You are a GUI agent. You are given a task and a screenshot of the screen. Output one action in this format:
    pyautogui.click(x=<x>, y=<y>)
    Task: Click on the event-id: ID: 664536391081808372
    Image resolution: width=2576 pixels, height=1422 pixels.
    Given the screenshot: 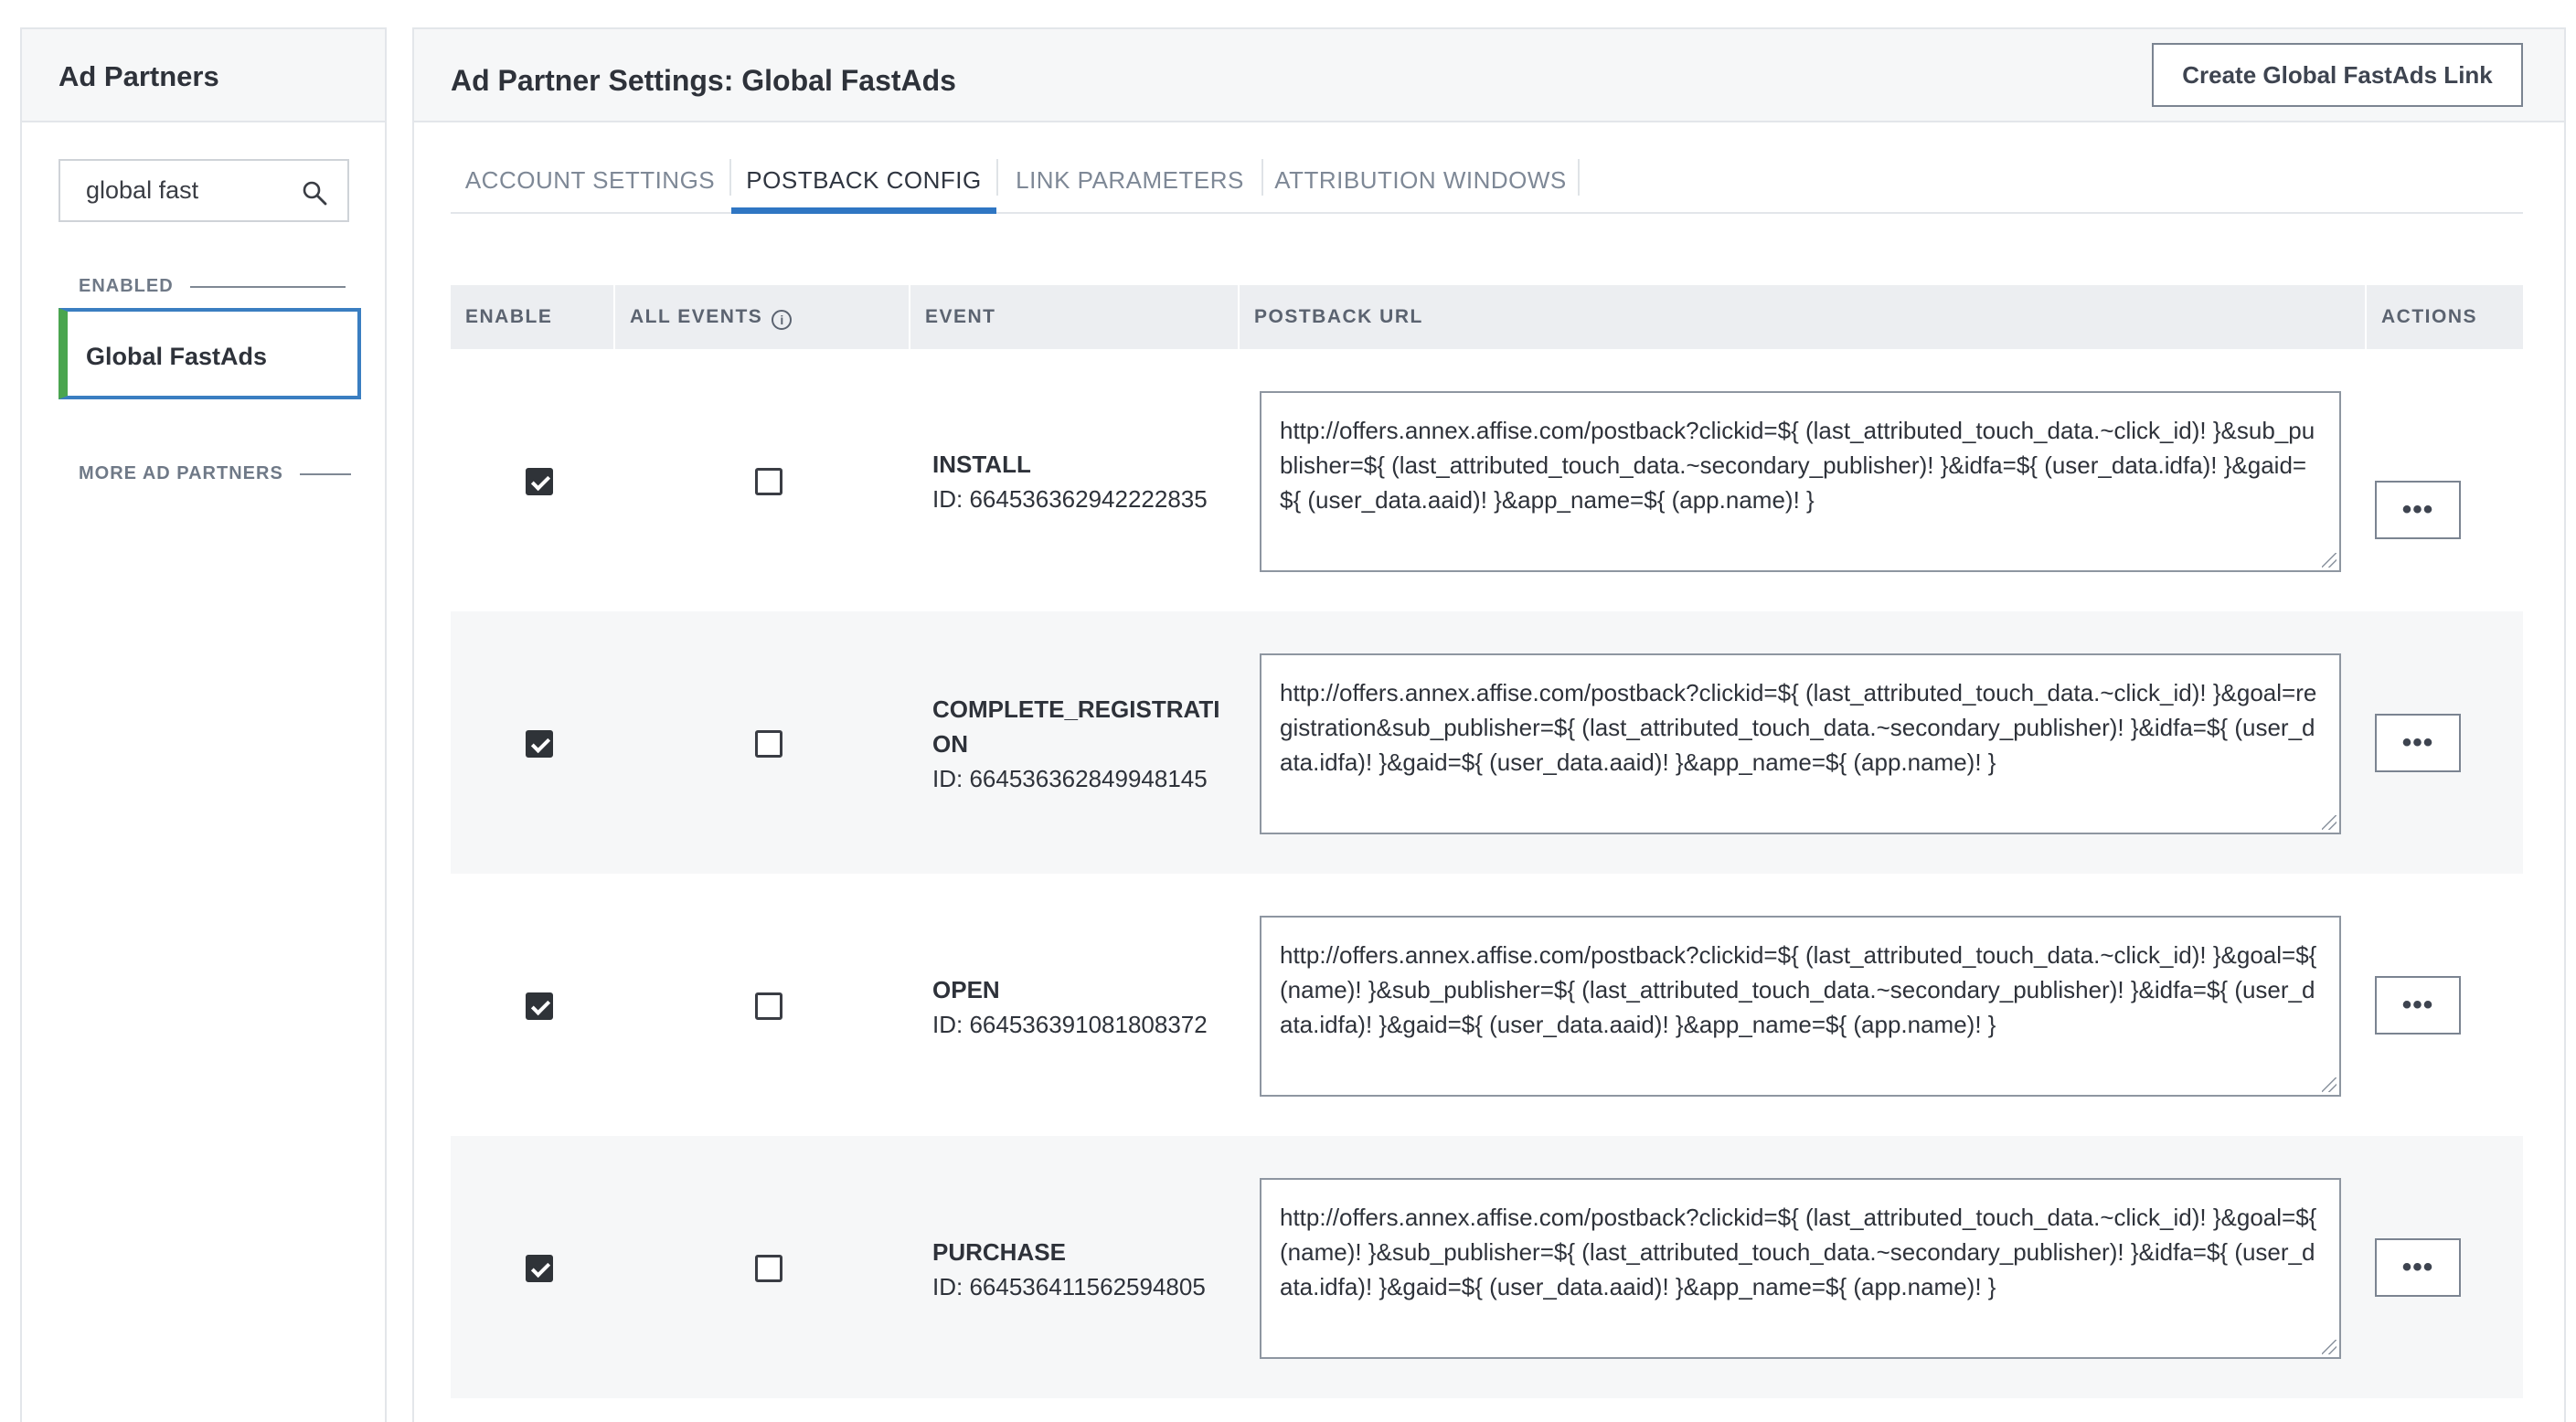 What is the action you would take?
    pyautogui.click(x=1070, y=1024)
    